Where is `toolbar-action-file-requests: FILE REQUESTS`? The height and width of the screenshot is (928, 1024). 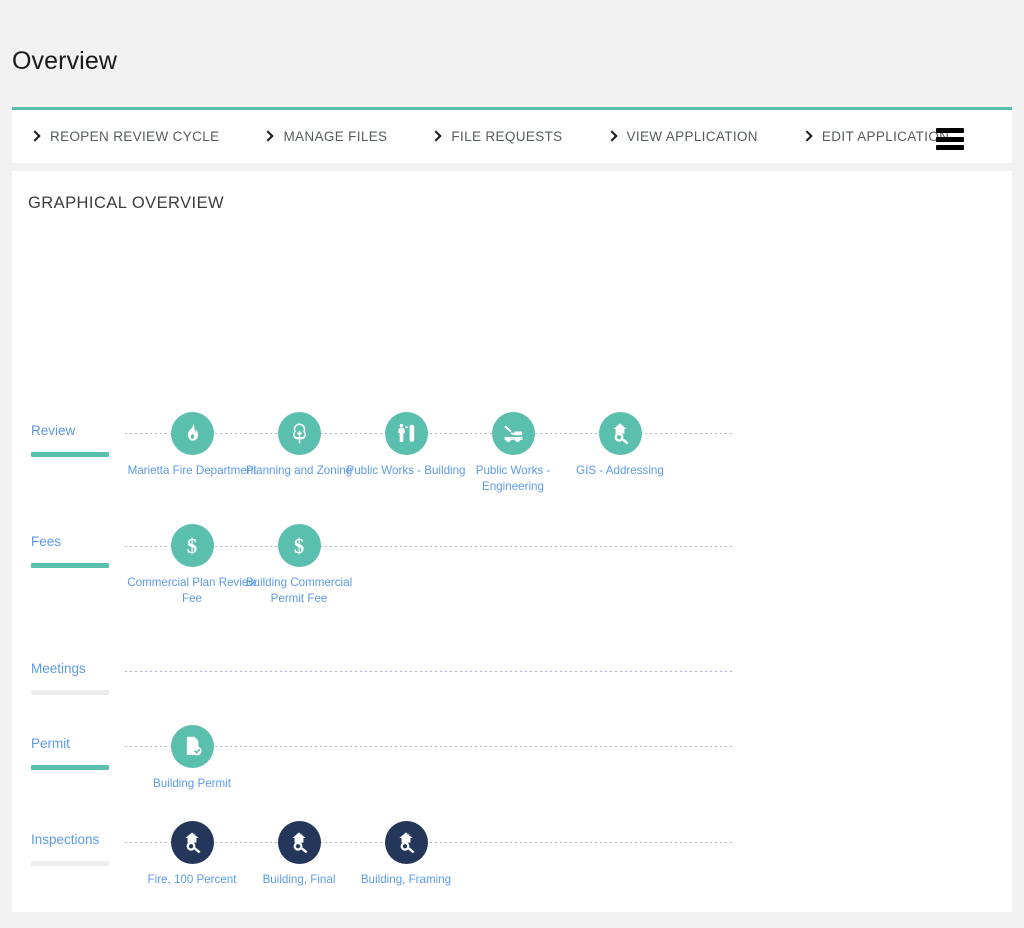 toolbar-action-file-requests: FILE REQUESTS is located at coordinates (496, 136).